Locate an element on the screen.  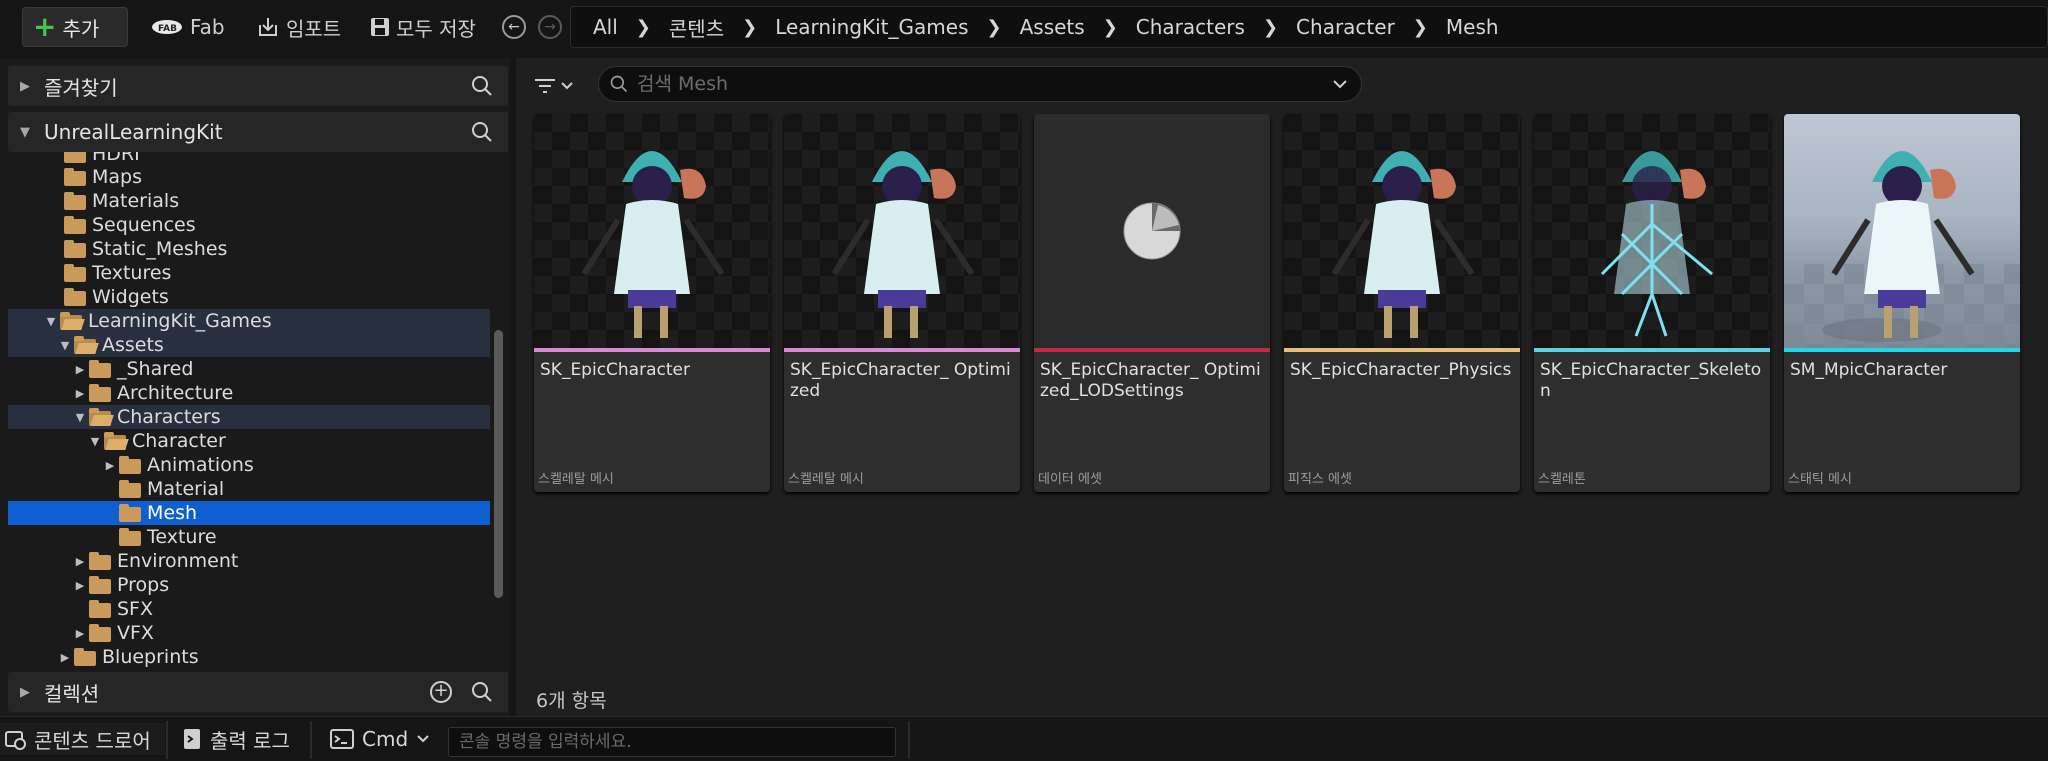
save-all-button: 모두 저장 is located at coordinates (423, 27).